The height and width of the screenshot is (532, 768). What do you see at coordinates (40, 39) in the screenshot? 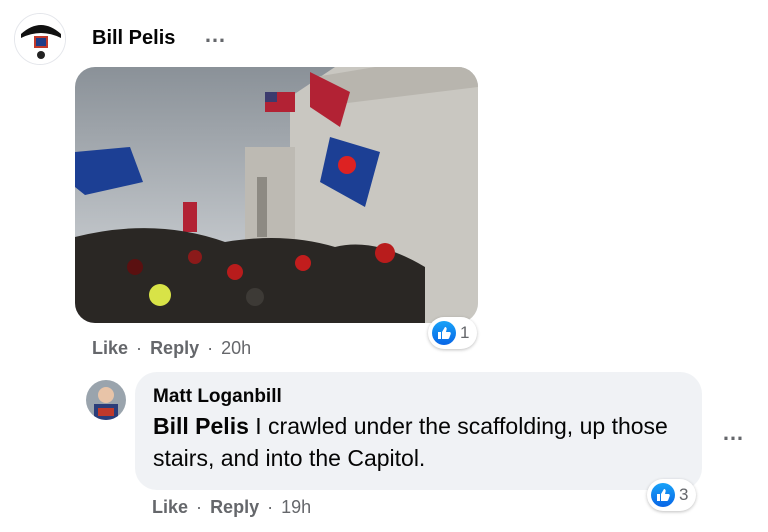
I see `avatar-bill-pelis` at bounding box center [40, 39].